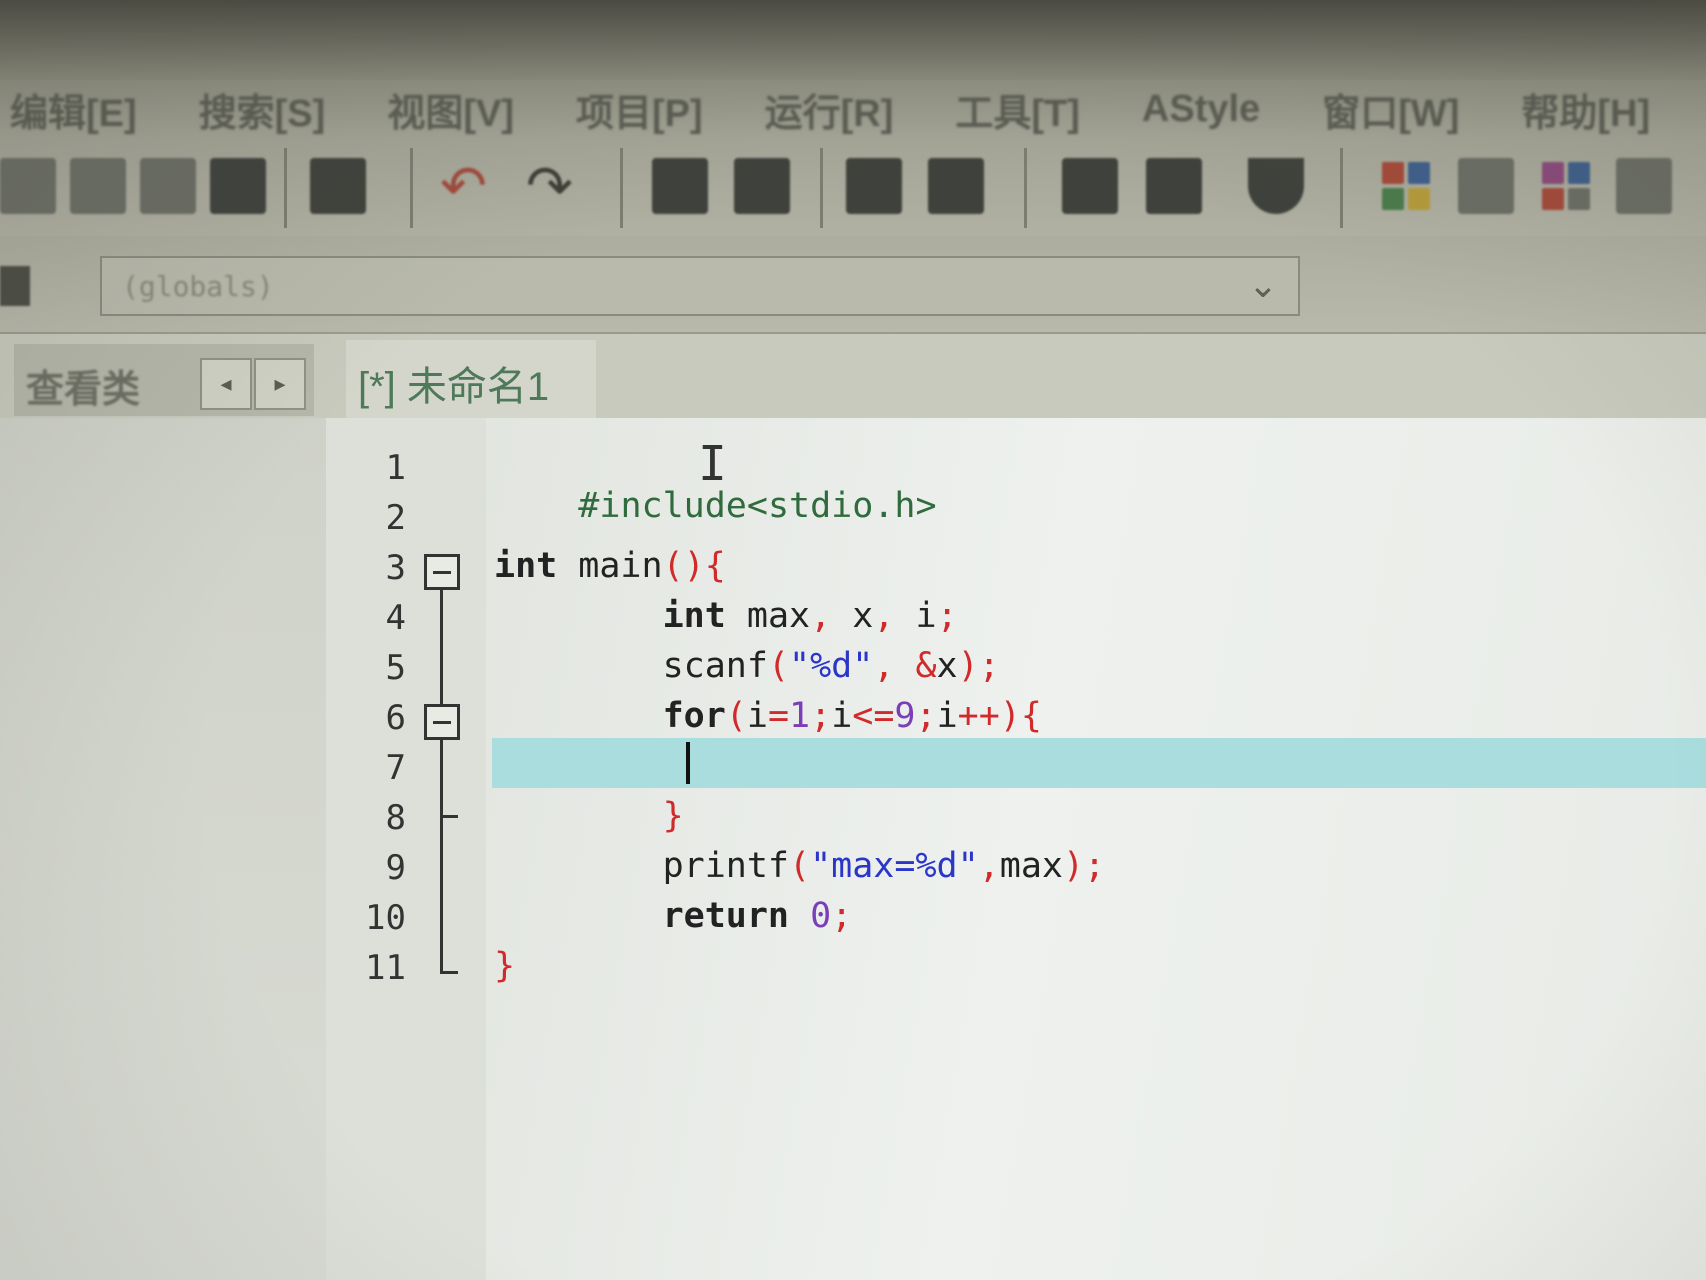 Image resolution: width=1706 pixels, height=1280 pixels. What do you see at coordinates (905, 716) in the screenshot?
I see `number-literal: 9` at bounding box center [905, 716].